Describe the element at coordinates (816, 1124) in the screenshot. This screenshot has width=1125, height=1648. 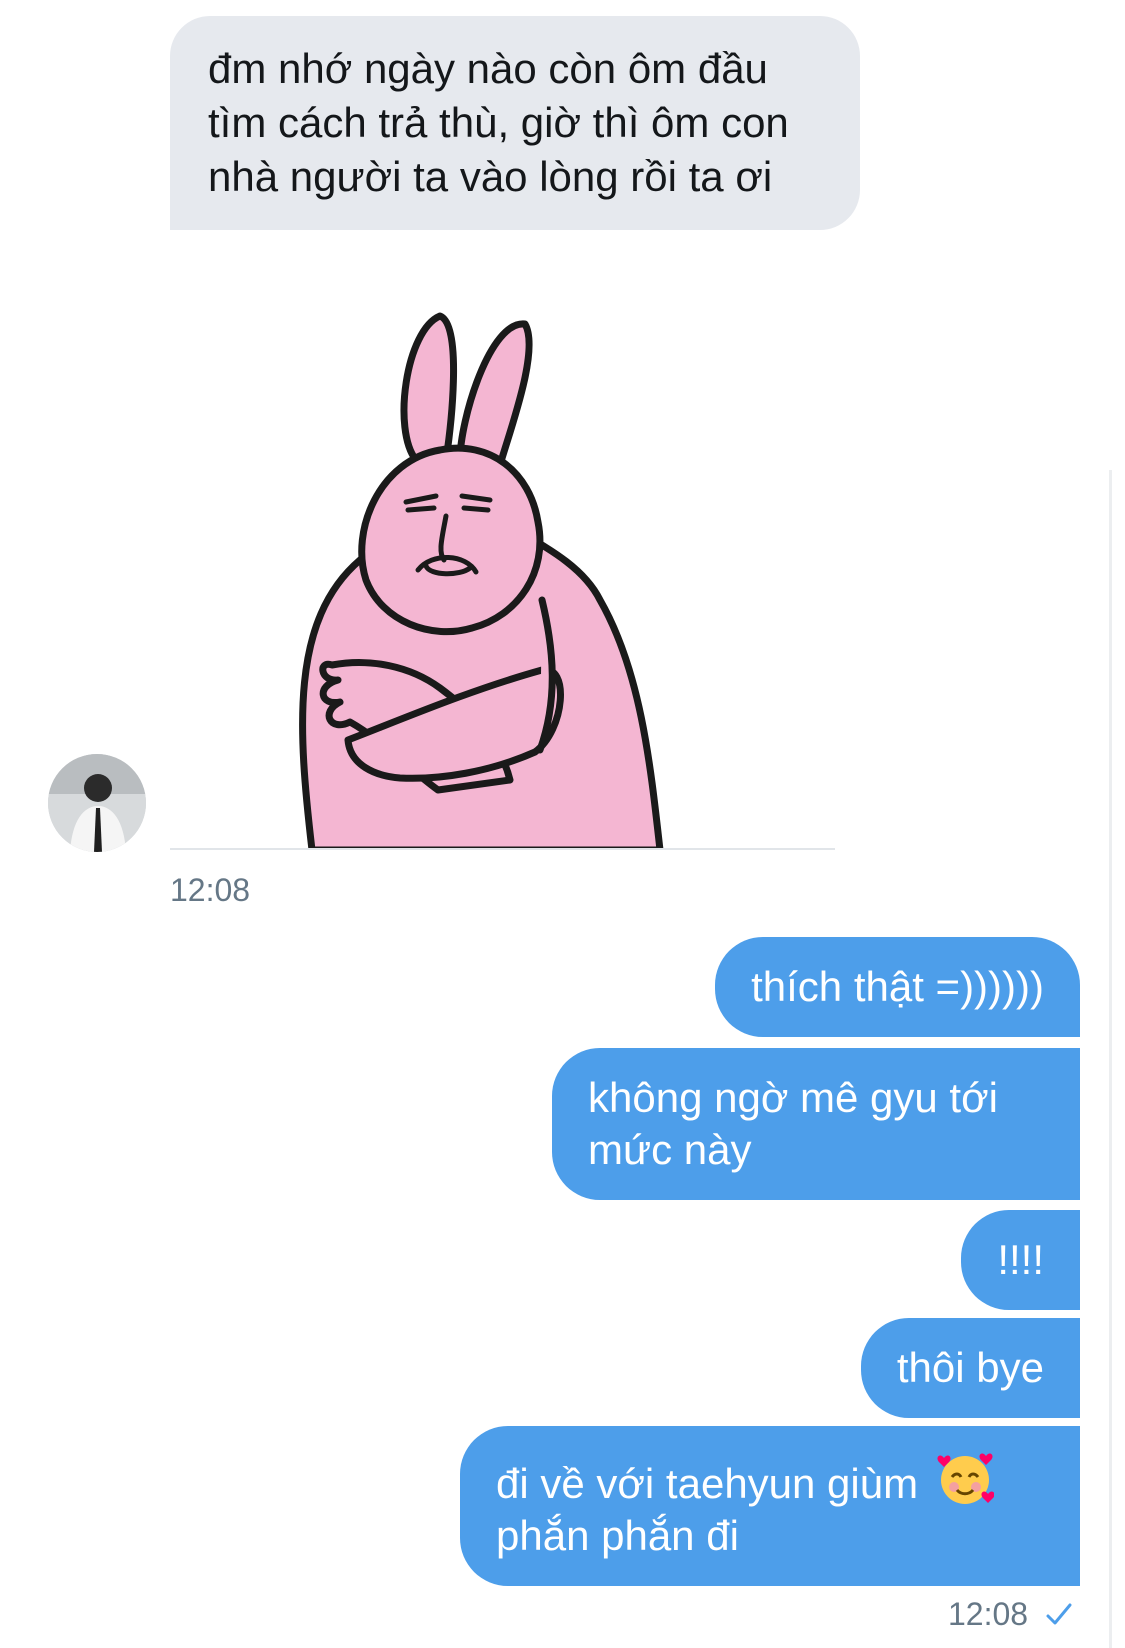
I see `outgoing-message: không ngờ mê gyu tới mức này` at that location.